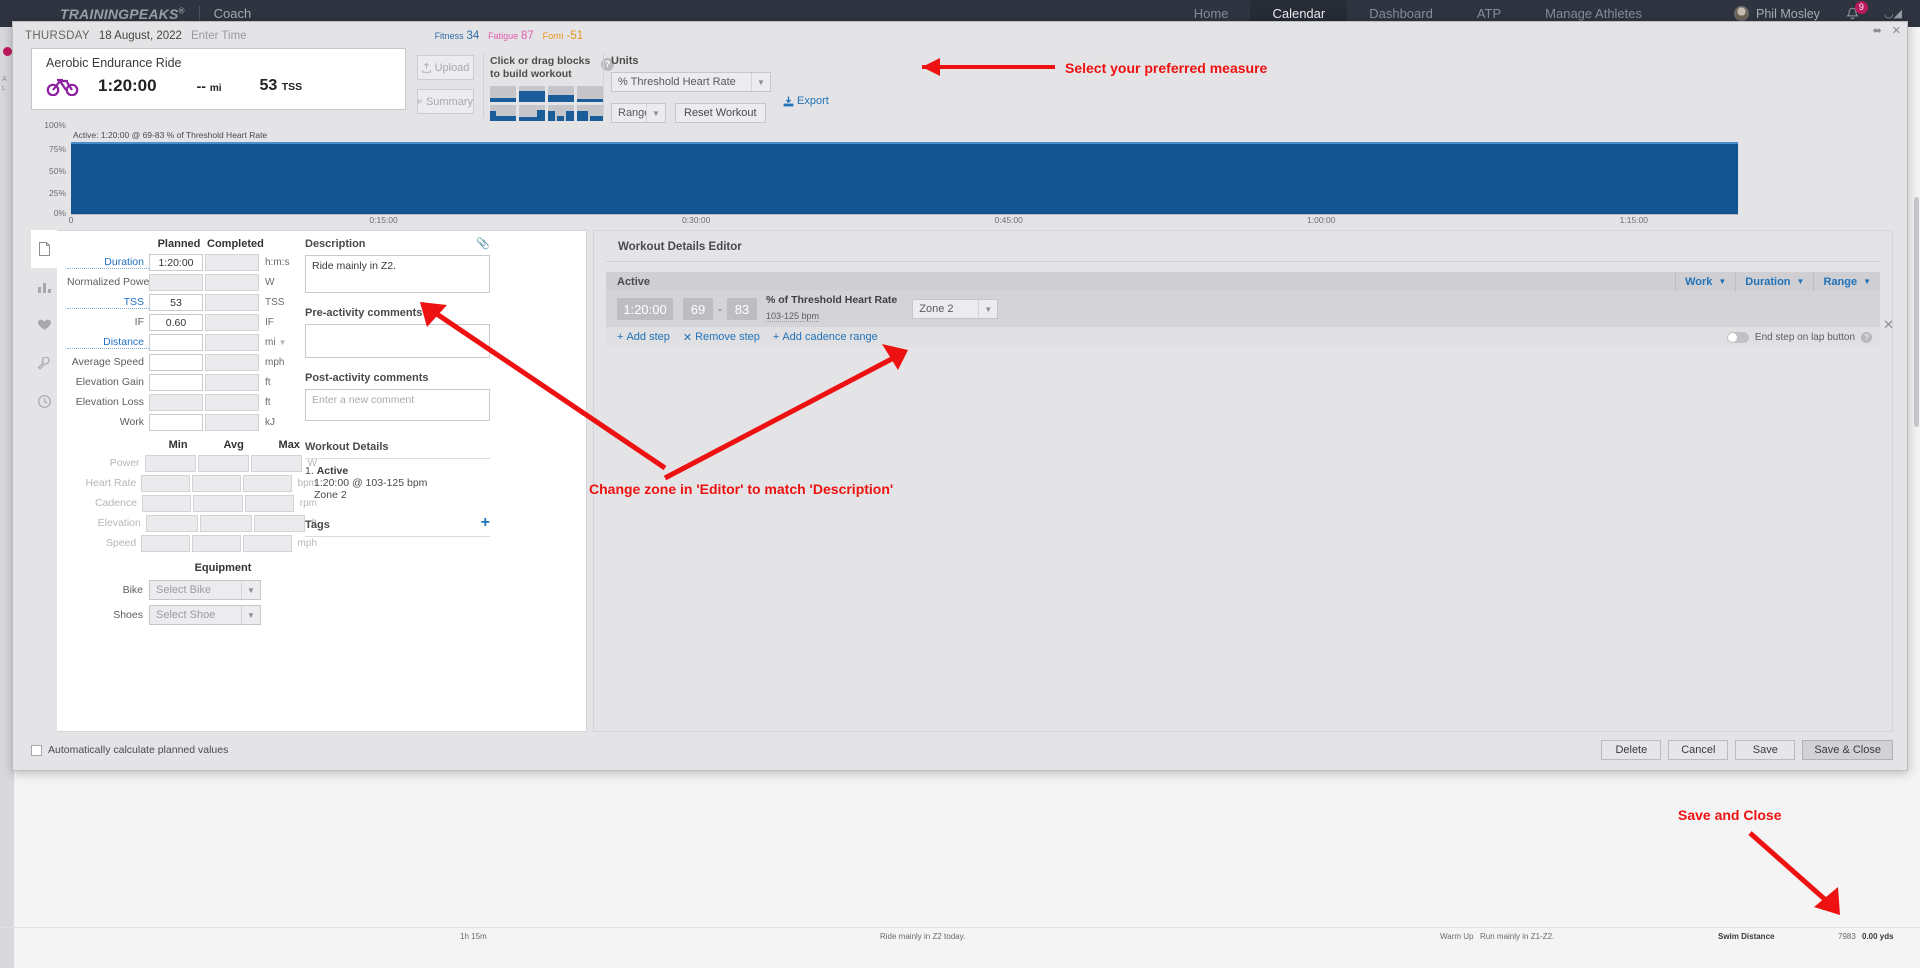 Image resolution: width=1920 pixels, height=968 pixels. What do you see at coordinates (181, 10) in the screenshot?
I see `trademark-symbol: ®` at bounding box center [181, 10].